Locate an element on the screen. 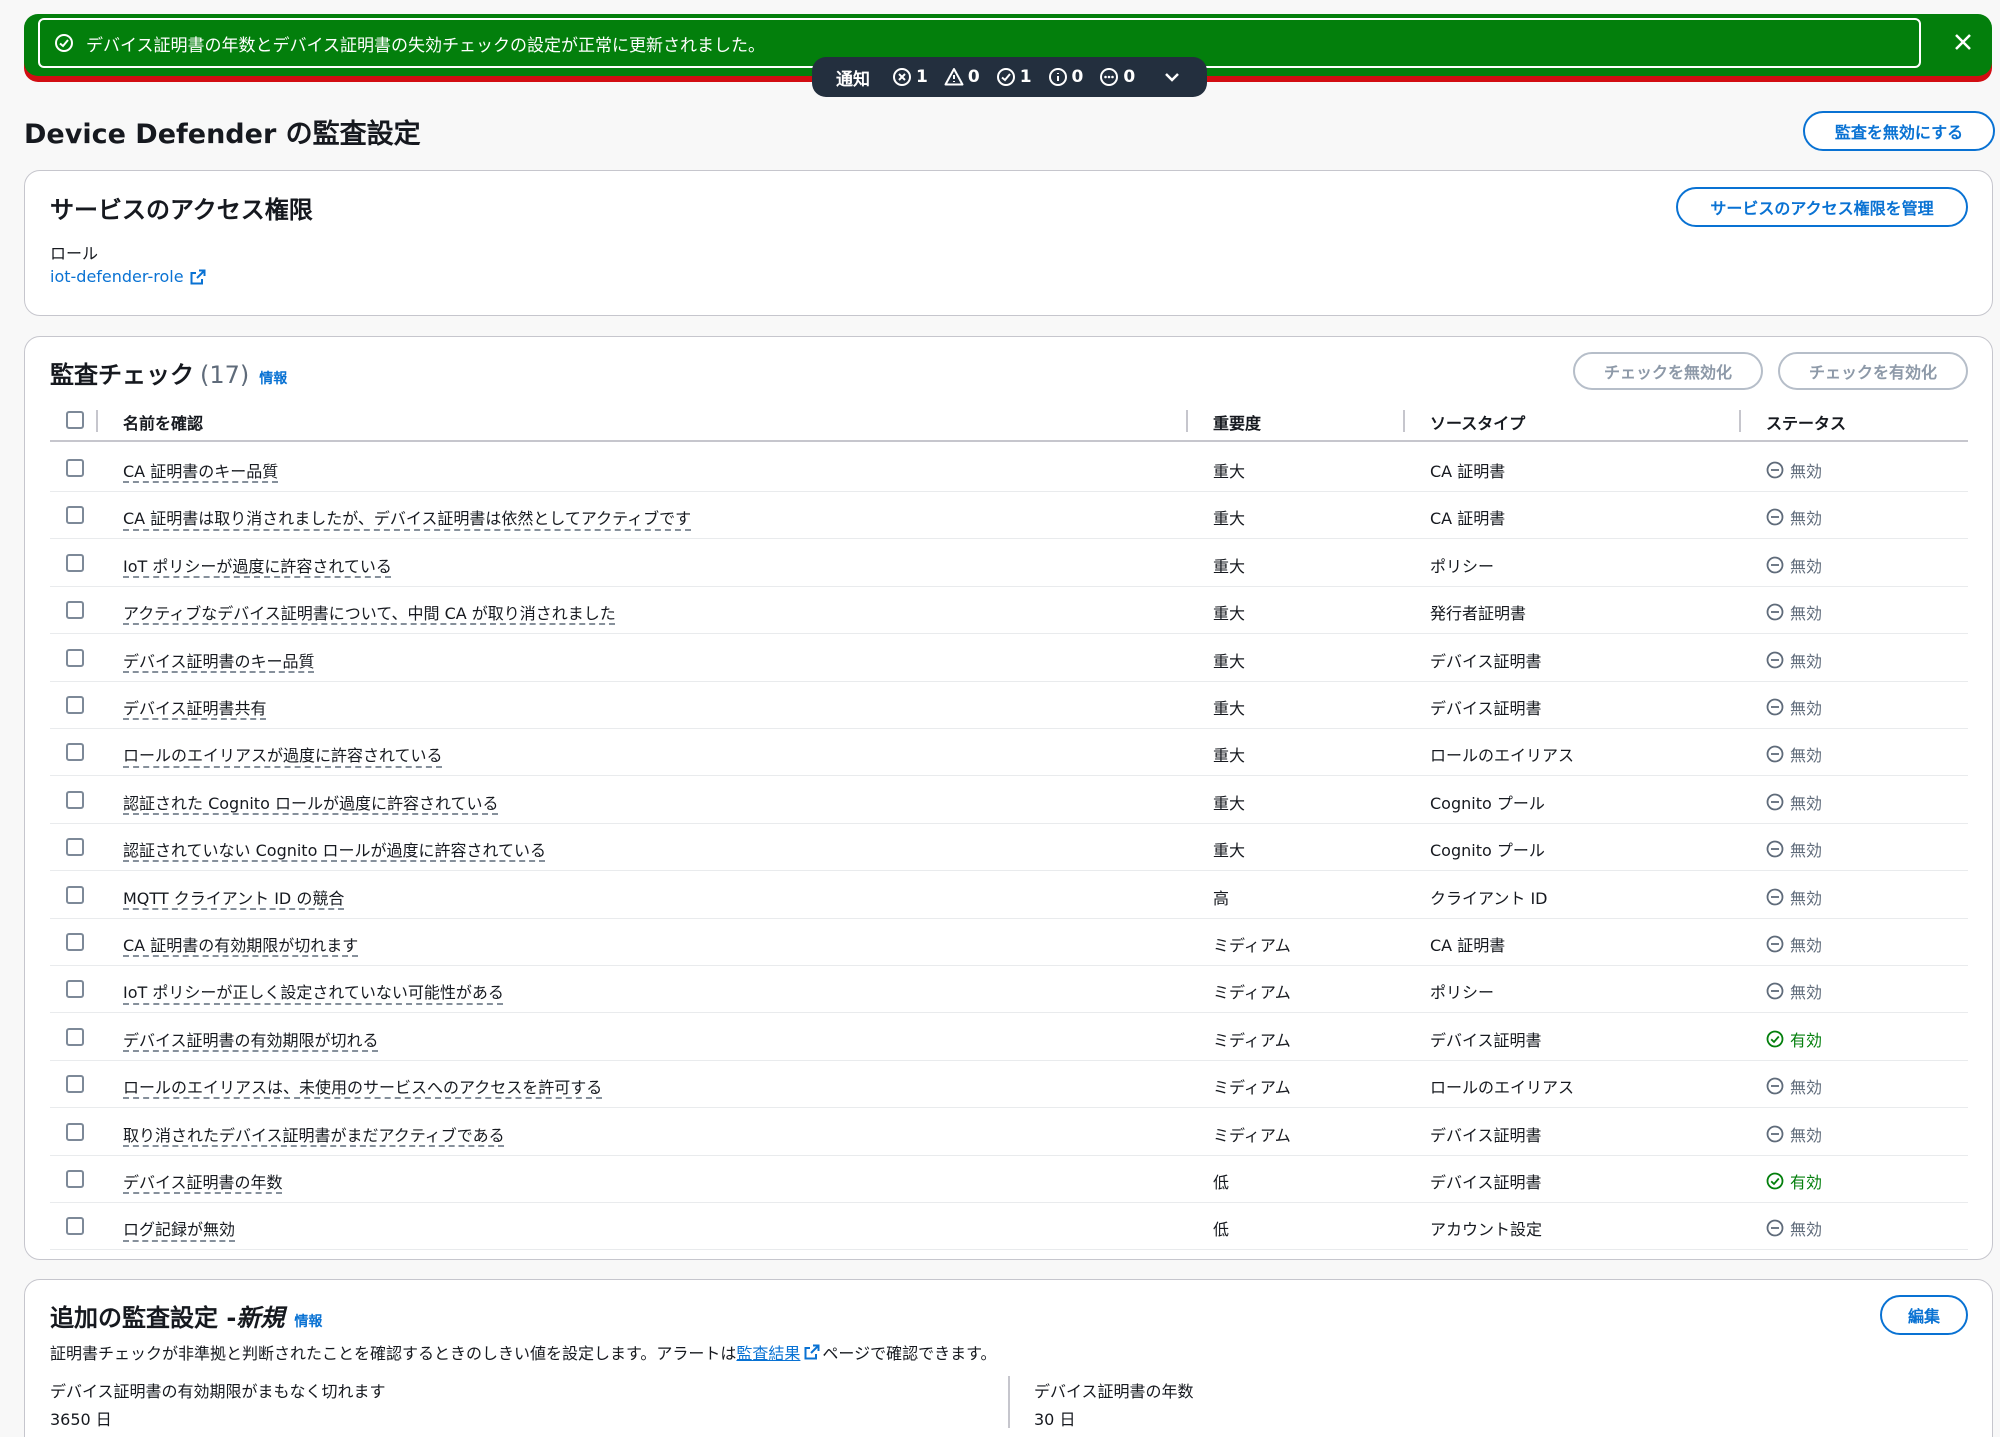  check-name-link: ログ記録が無効 is located at coordinates (179, 1228).